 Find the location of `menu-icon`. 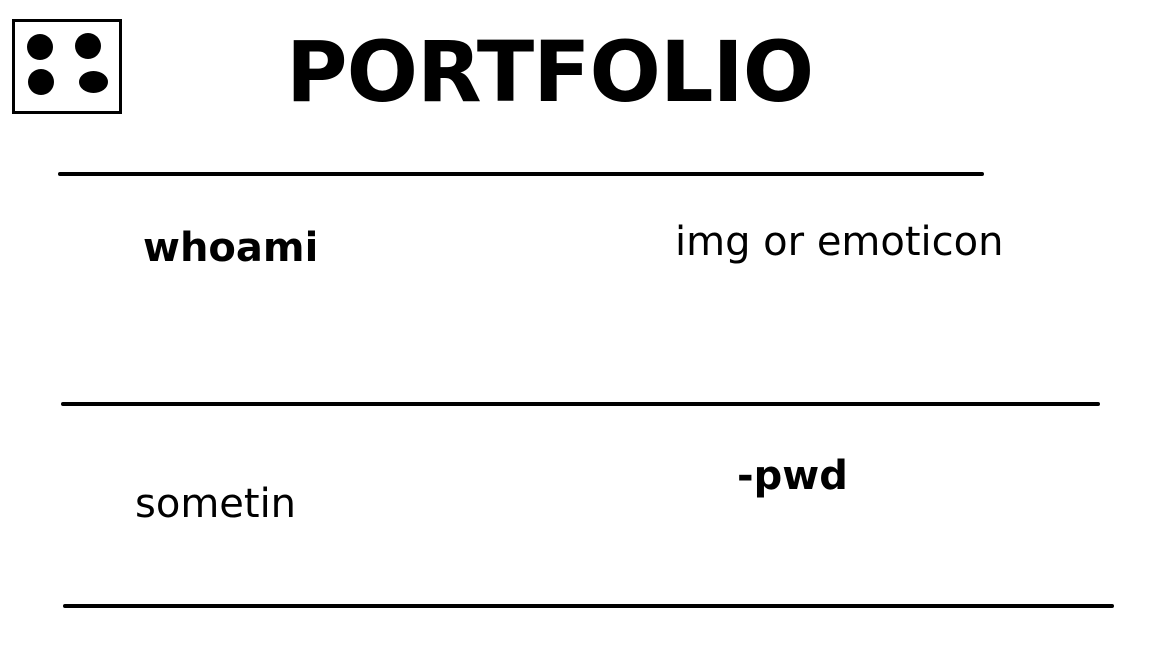

menu-icon is located at coordinates (67, 66).